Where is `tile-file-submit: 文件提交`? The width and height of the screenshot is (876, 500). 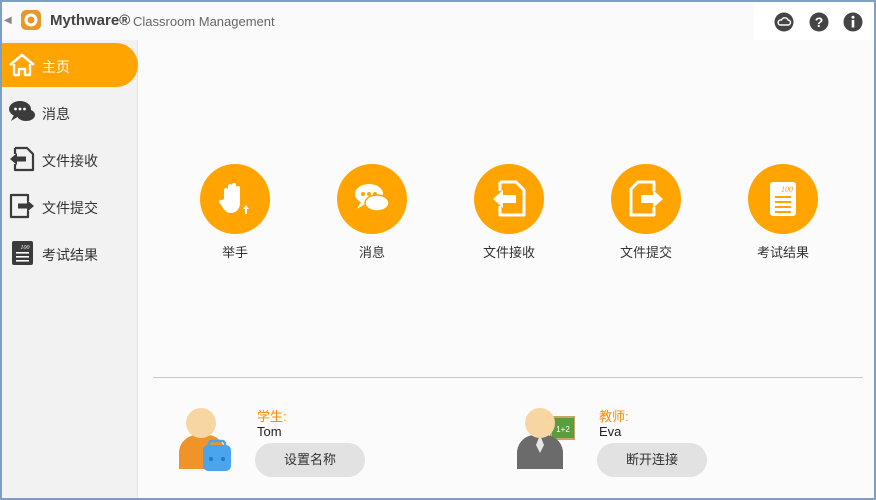
tile-file-submit: 文件提交 is located at coordinates (646, 214).